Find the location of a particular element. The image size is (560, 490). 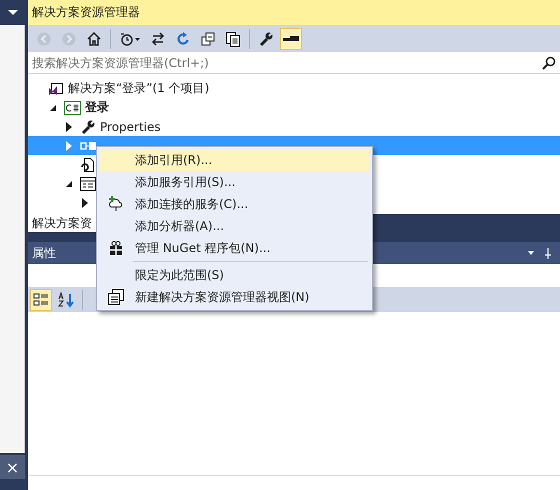

tree-item-label: 登录 is located at coordinates (97, 107).